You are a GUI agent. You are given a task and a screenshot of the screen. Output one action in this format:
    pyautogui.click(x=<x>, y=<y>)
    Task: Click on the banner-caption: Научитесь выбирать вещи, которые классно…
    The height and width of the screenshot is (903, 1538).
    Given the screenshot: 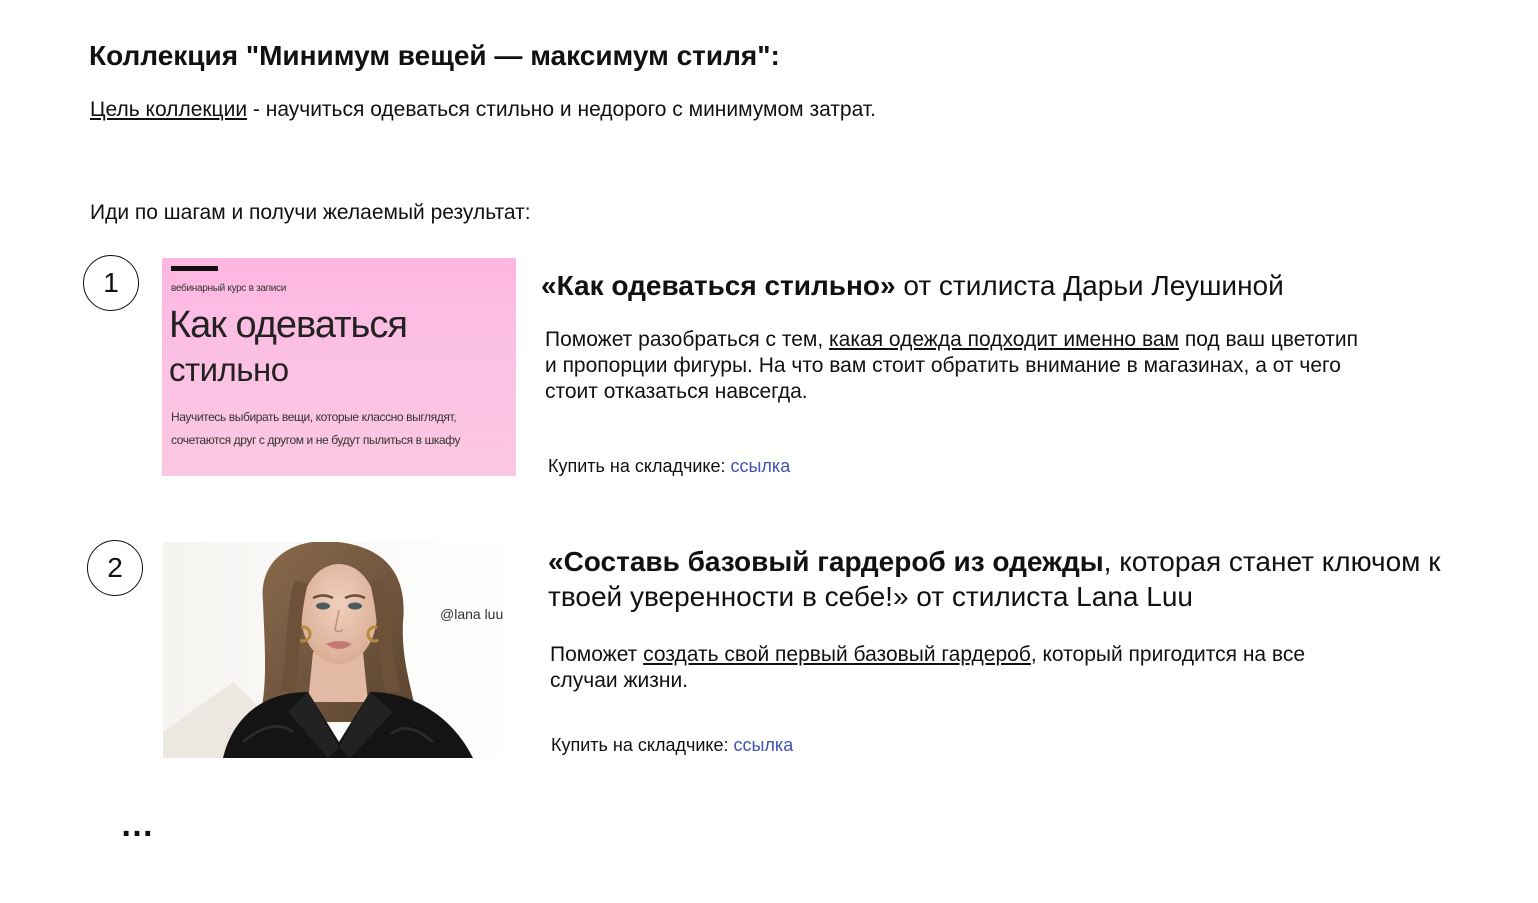 What is the action you would take?
    pyautogui.click(x=316, y=428)
    